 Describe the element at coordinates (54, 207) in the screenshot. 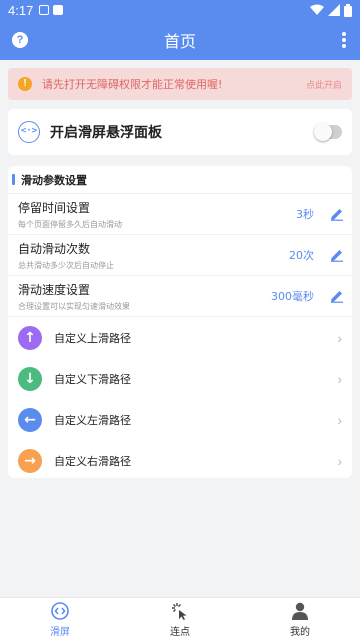

I see `setting-title: 停留时间设置` at that location.